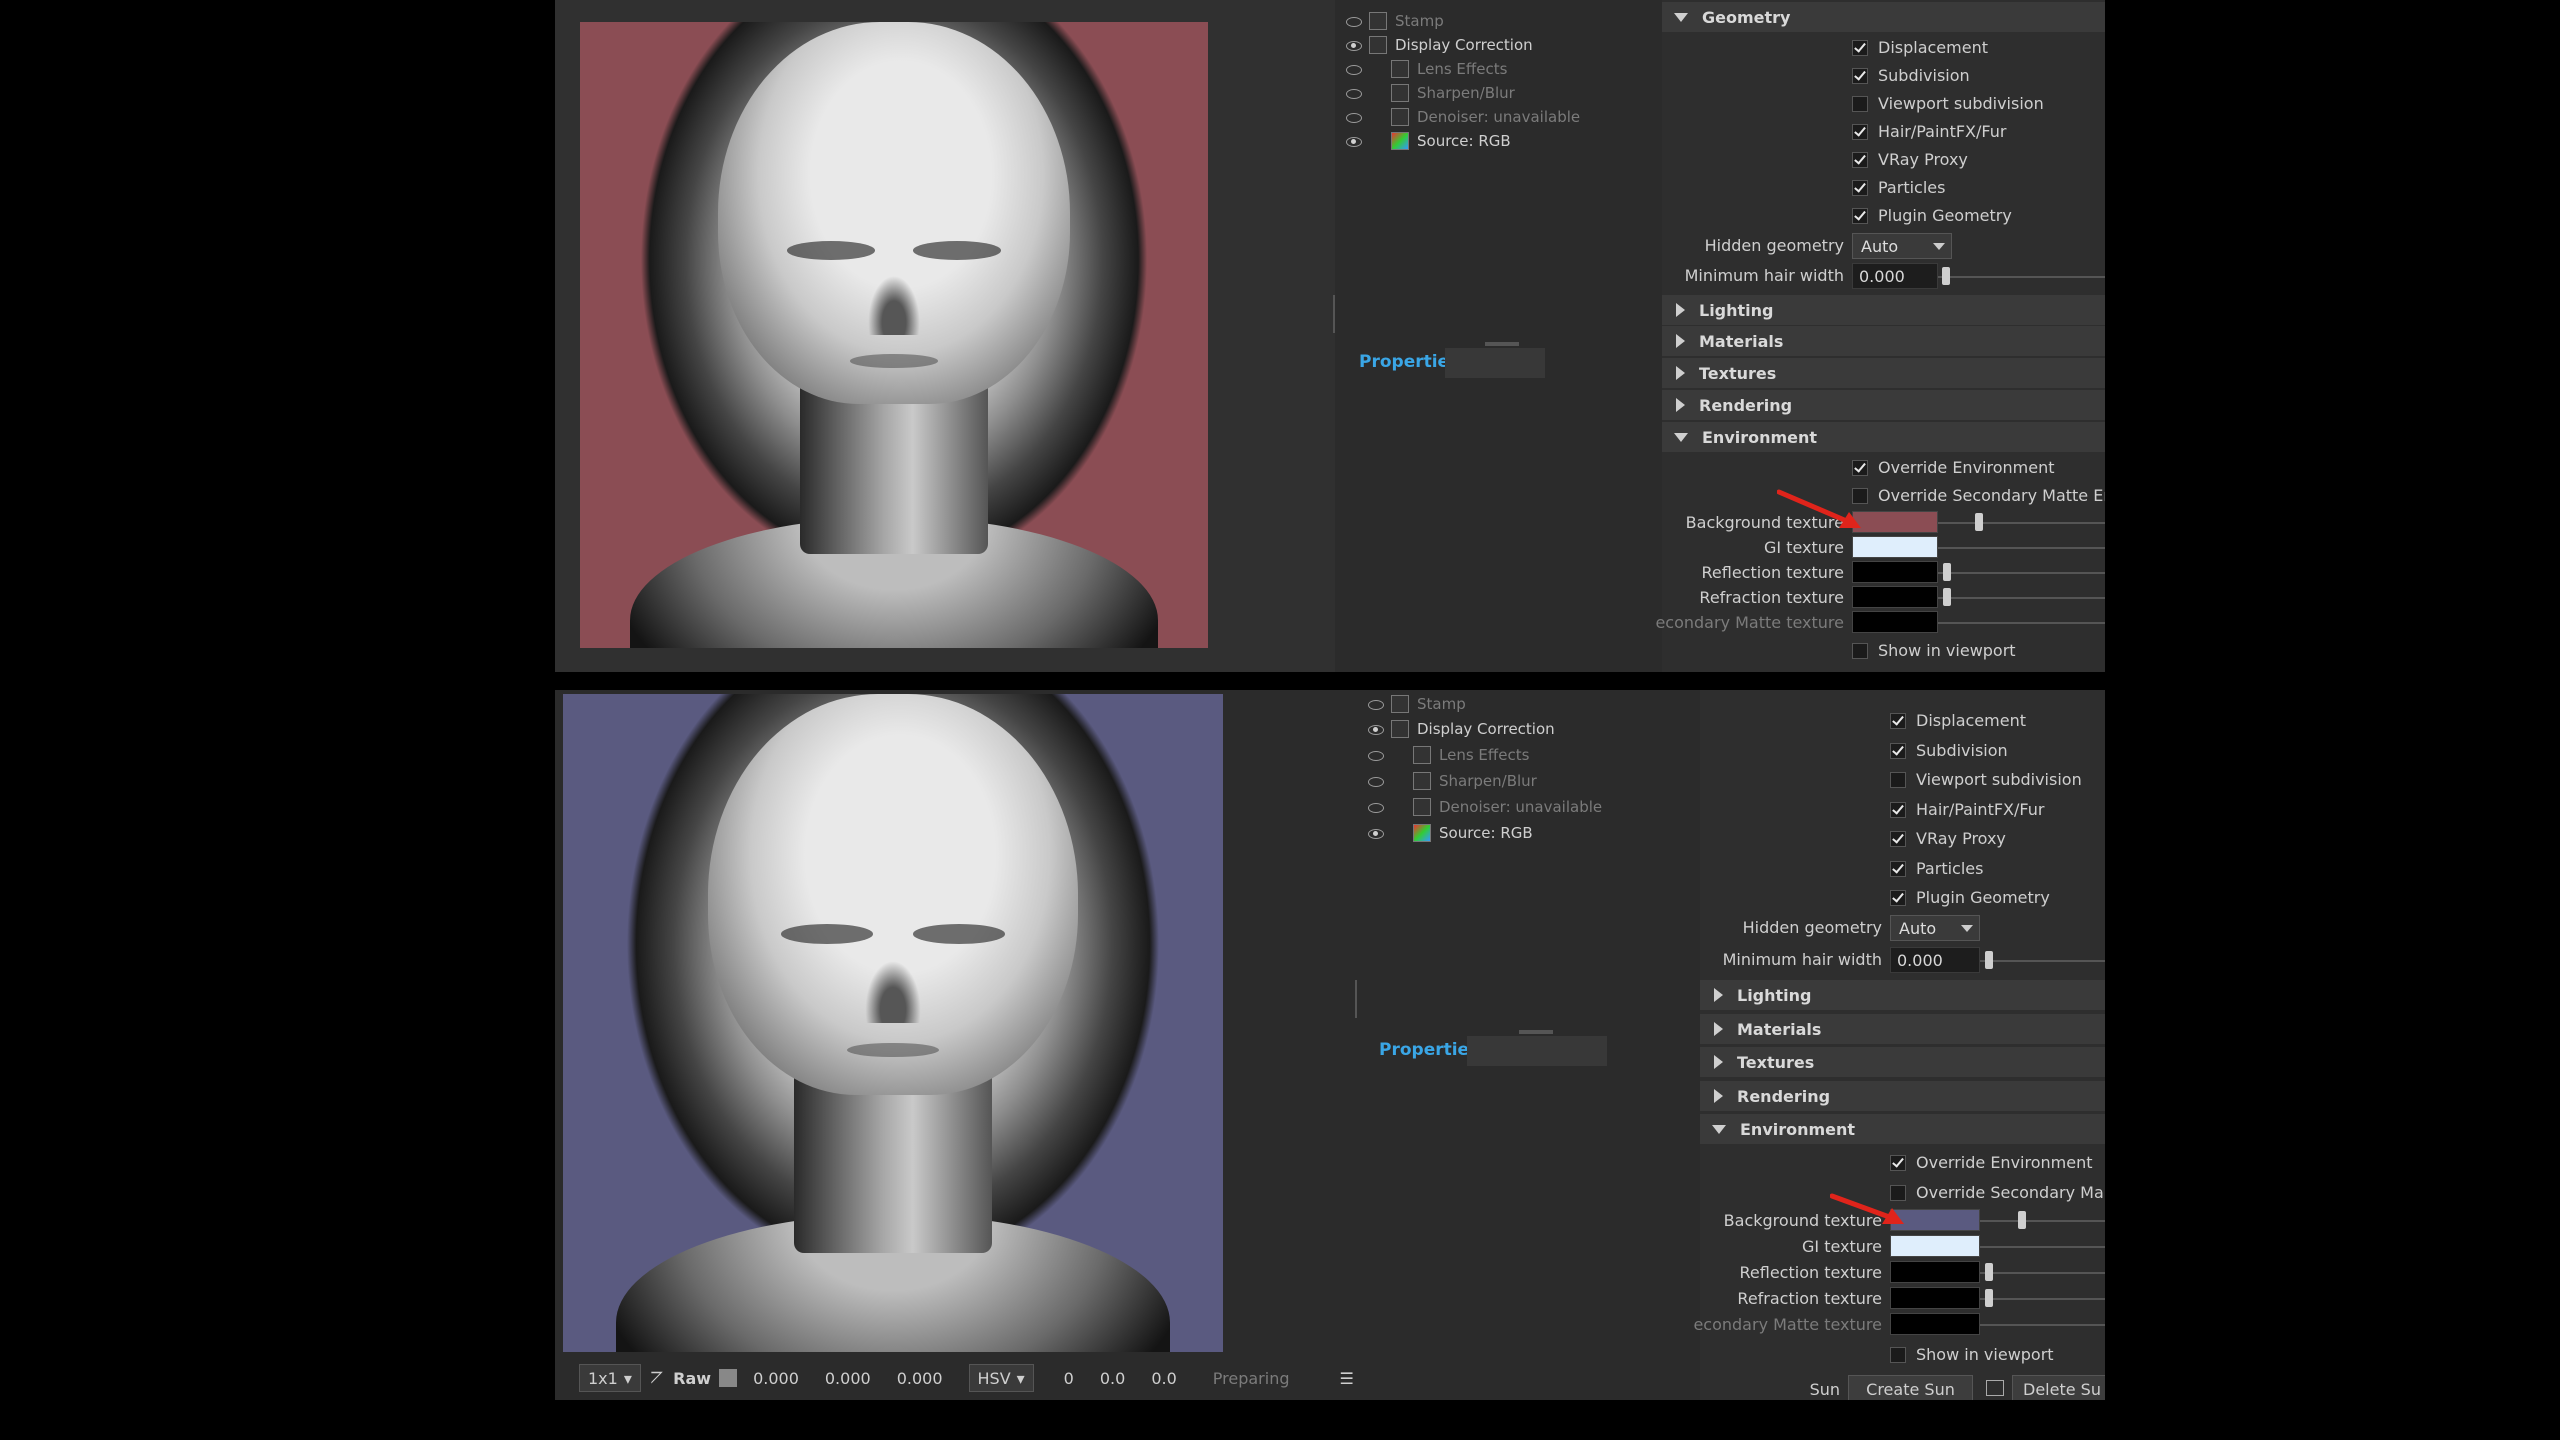 This screenshot has height=1440, width=2560. What do you see at coordinates (610, 1378) in the screenshot?
I see `resolution-dropdown: 1x1 ▾` at bounding box center [610, 1378].